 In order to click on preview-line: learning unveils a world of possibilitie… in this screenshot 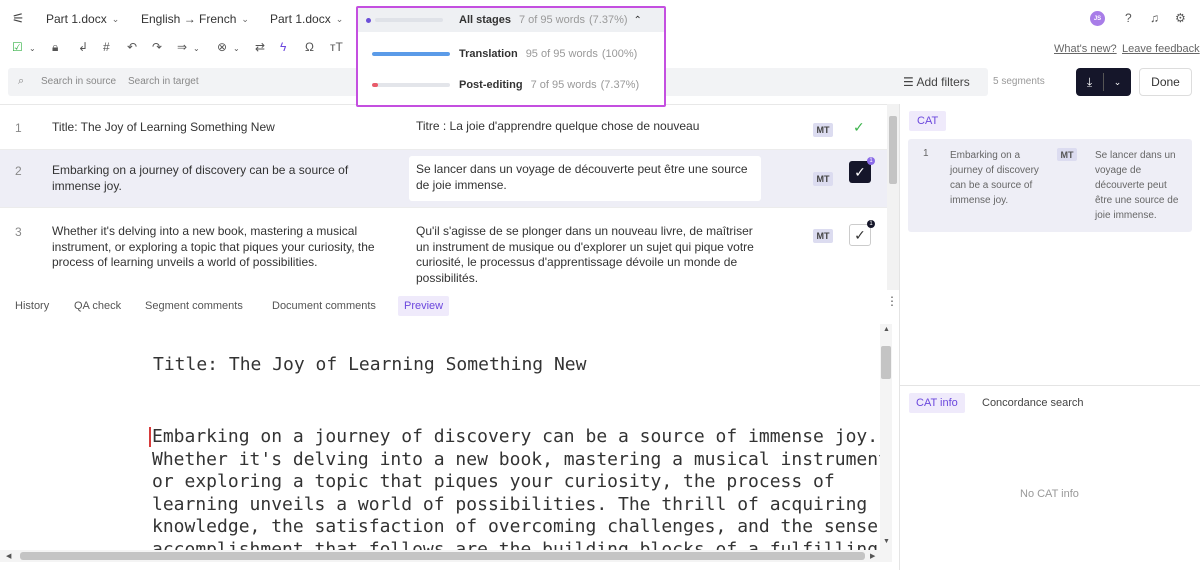, I will do `click(510, 504)`.